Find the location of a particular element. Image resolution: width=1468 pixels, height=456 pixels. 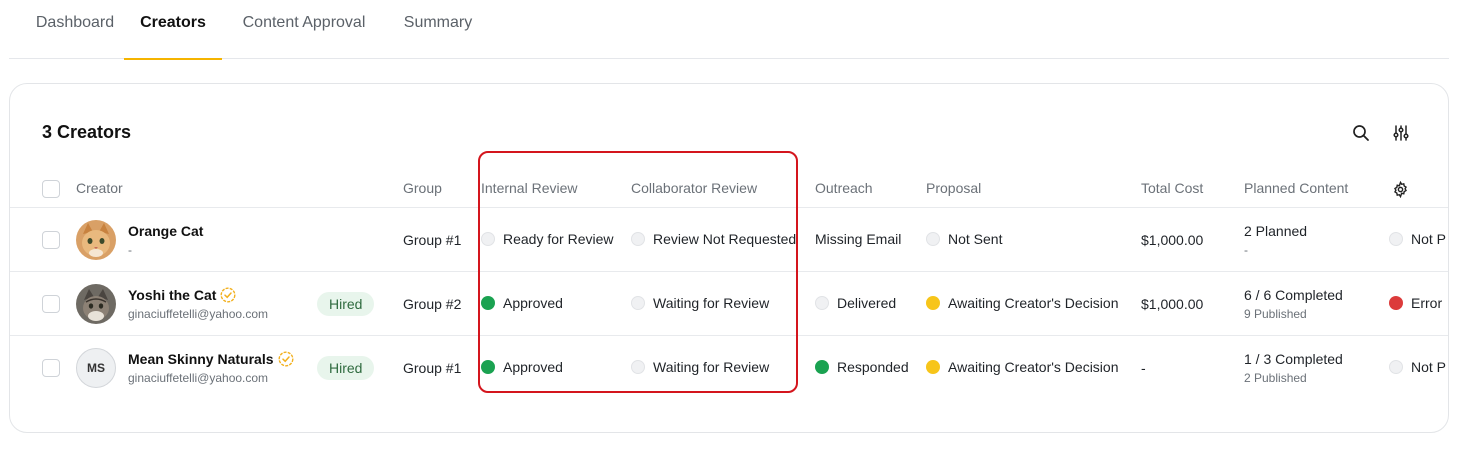

avatar: MS is located at coordinates (96, 368).